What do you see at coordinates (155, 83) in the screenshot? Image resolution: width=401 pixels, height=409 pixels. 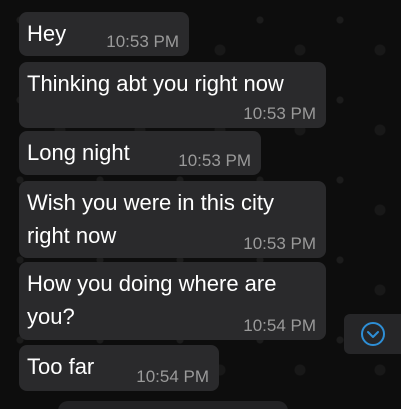 I see `message-text: Thinking abt you right now` at bounding box center [155, 83].